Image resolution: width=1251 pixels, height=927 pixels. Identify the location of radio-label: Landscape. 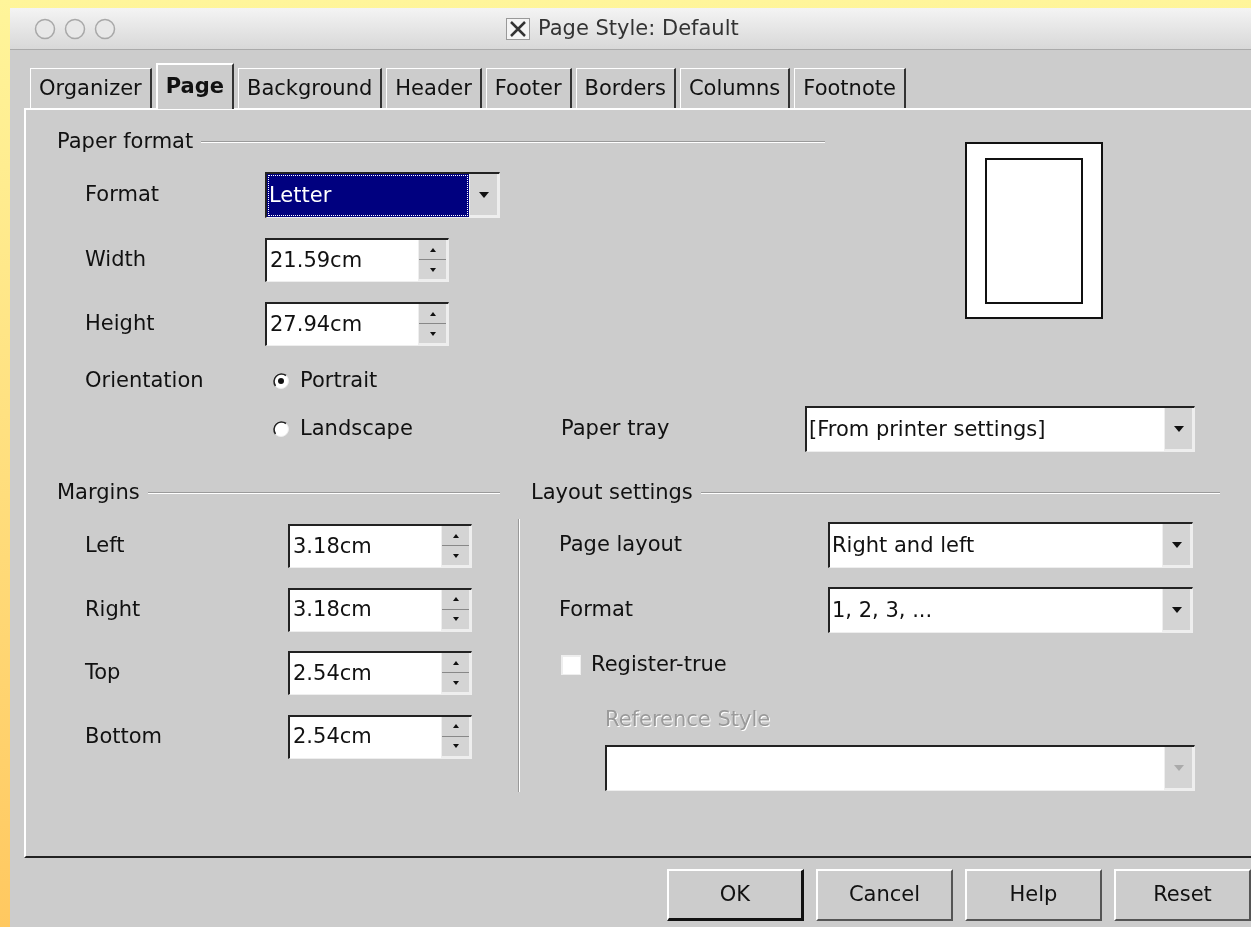
(356, 429).